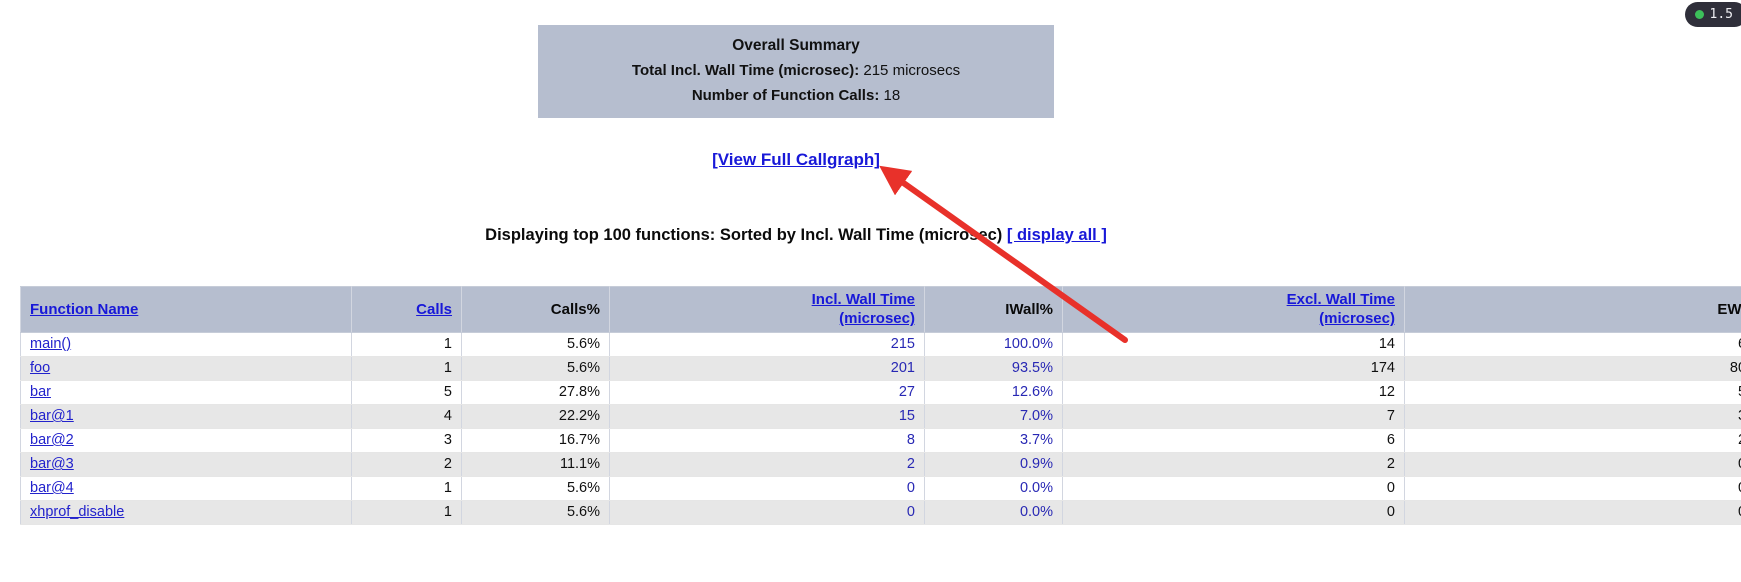  Describe the element at coordinates (50, 344) in the screenshot. I see `function-name-link: main()` at that location.